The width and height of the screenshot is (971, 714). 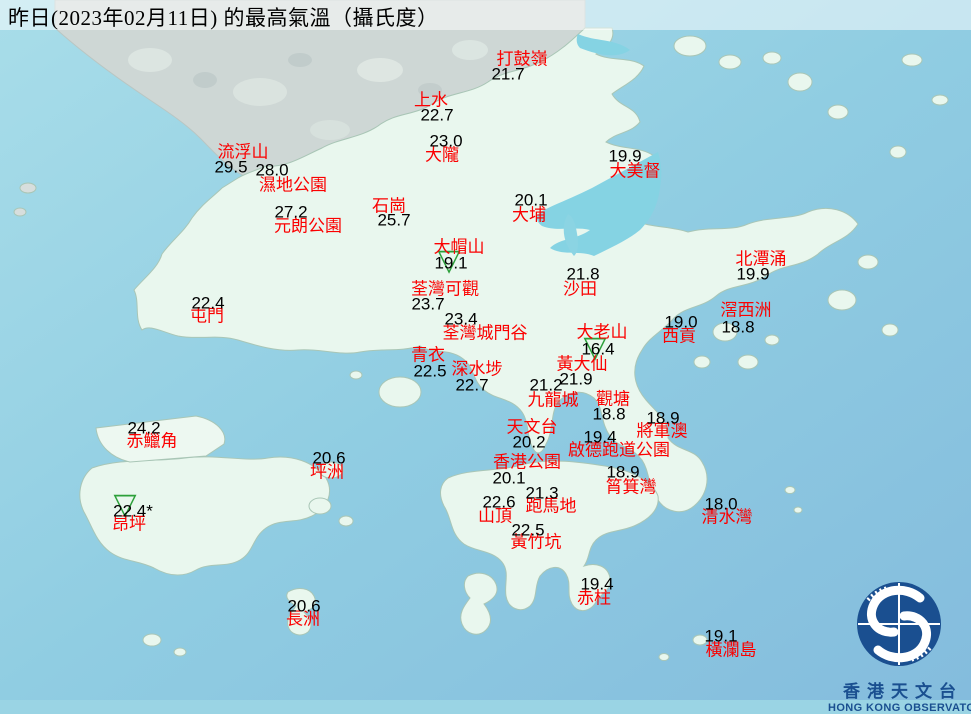 I want to click on station-value: 29.5, so click(x=231, y=167).